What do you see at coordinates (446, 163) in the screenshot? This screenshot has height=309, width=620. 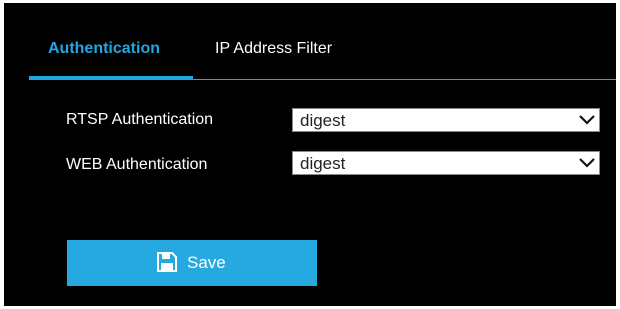 I see `web-authentication-select: digest` at bounding box center [446, 163].